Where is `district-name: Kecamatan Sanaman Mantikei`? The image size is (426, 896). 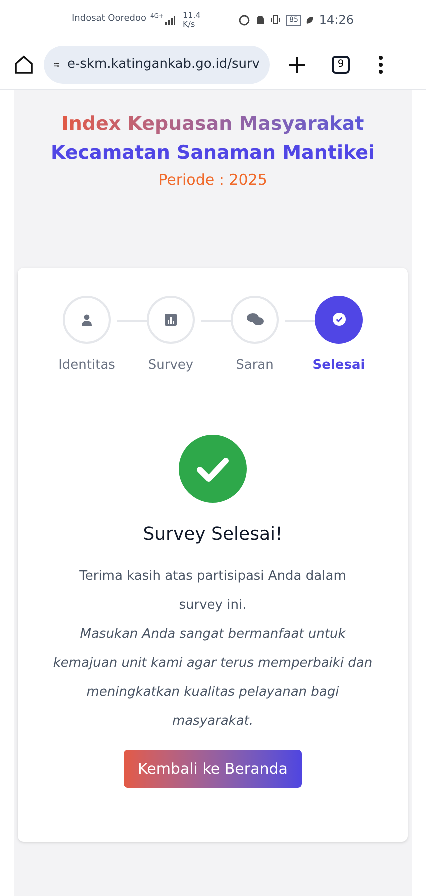 district-name: Kecamatan Sanaman Mantikei is located at coordinates (212, 153).